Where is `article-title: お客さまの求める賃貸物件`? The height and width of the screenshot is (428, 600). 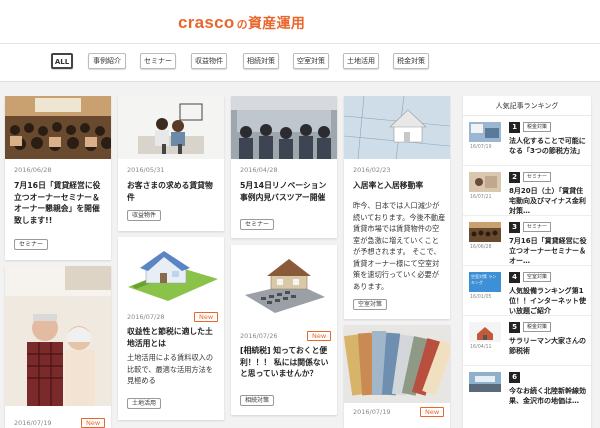 article-title: お客さまの求める賃貸物件 is located at coordinates (173, 191).